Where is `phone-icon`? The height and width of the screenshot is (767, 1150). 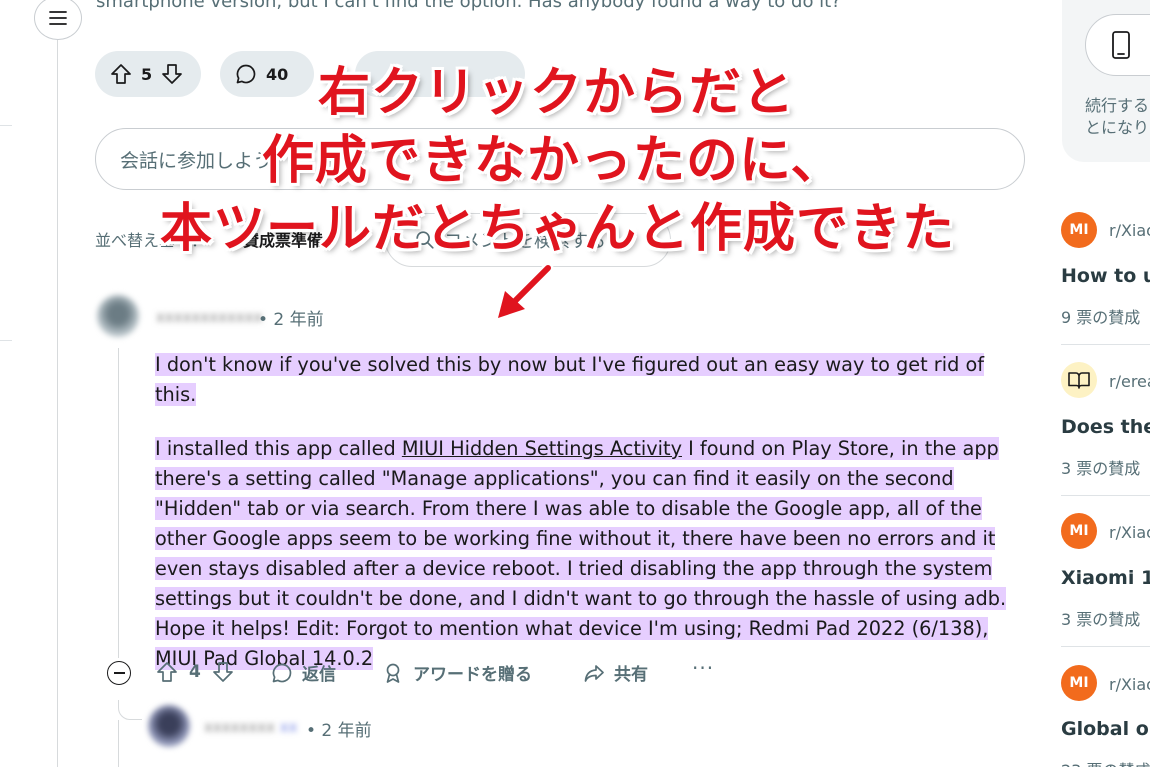 phone-icon is located at coordinates (1121, 45).